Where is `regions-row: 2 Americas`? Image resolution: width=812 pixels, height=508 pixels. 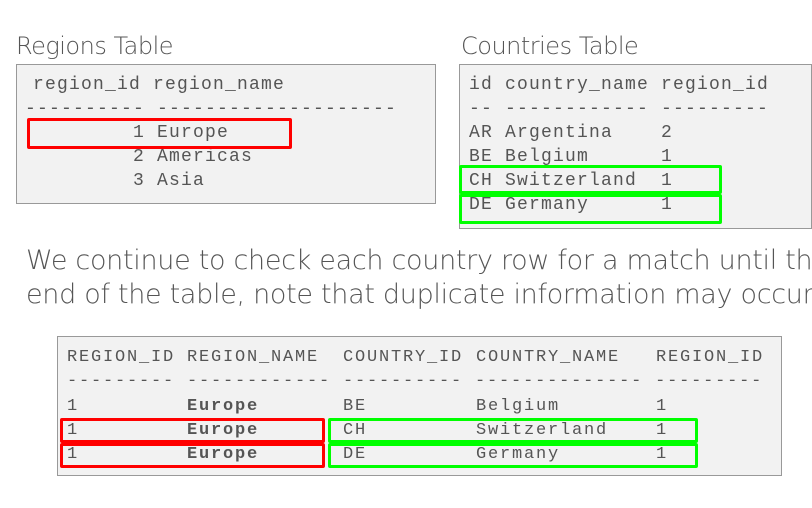
regions-row: 2 Americas is located at coordinates (139, 157).